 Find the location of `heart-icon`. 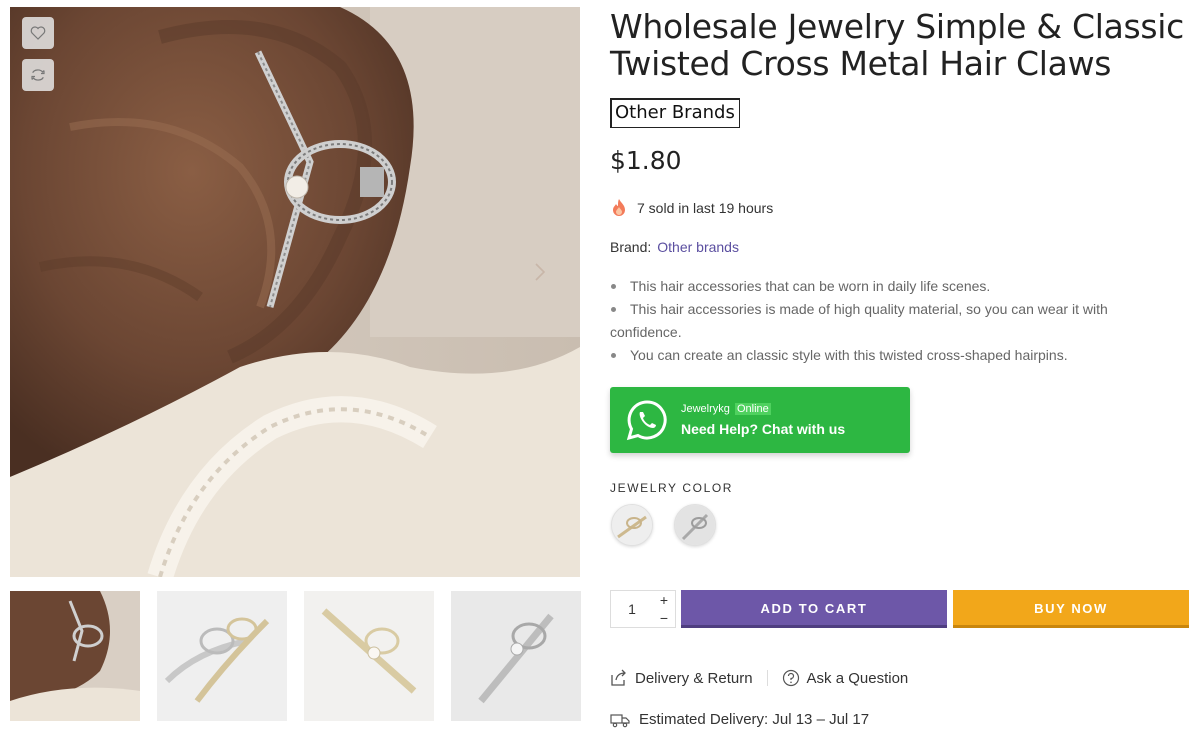

heart-icon is located at coordinates (38, 33).